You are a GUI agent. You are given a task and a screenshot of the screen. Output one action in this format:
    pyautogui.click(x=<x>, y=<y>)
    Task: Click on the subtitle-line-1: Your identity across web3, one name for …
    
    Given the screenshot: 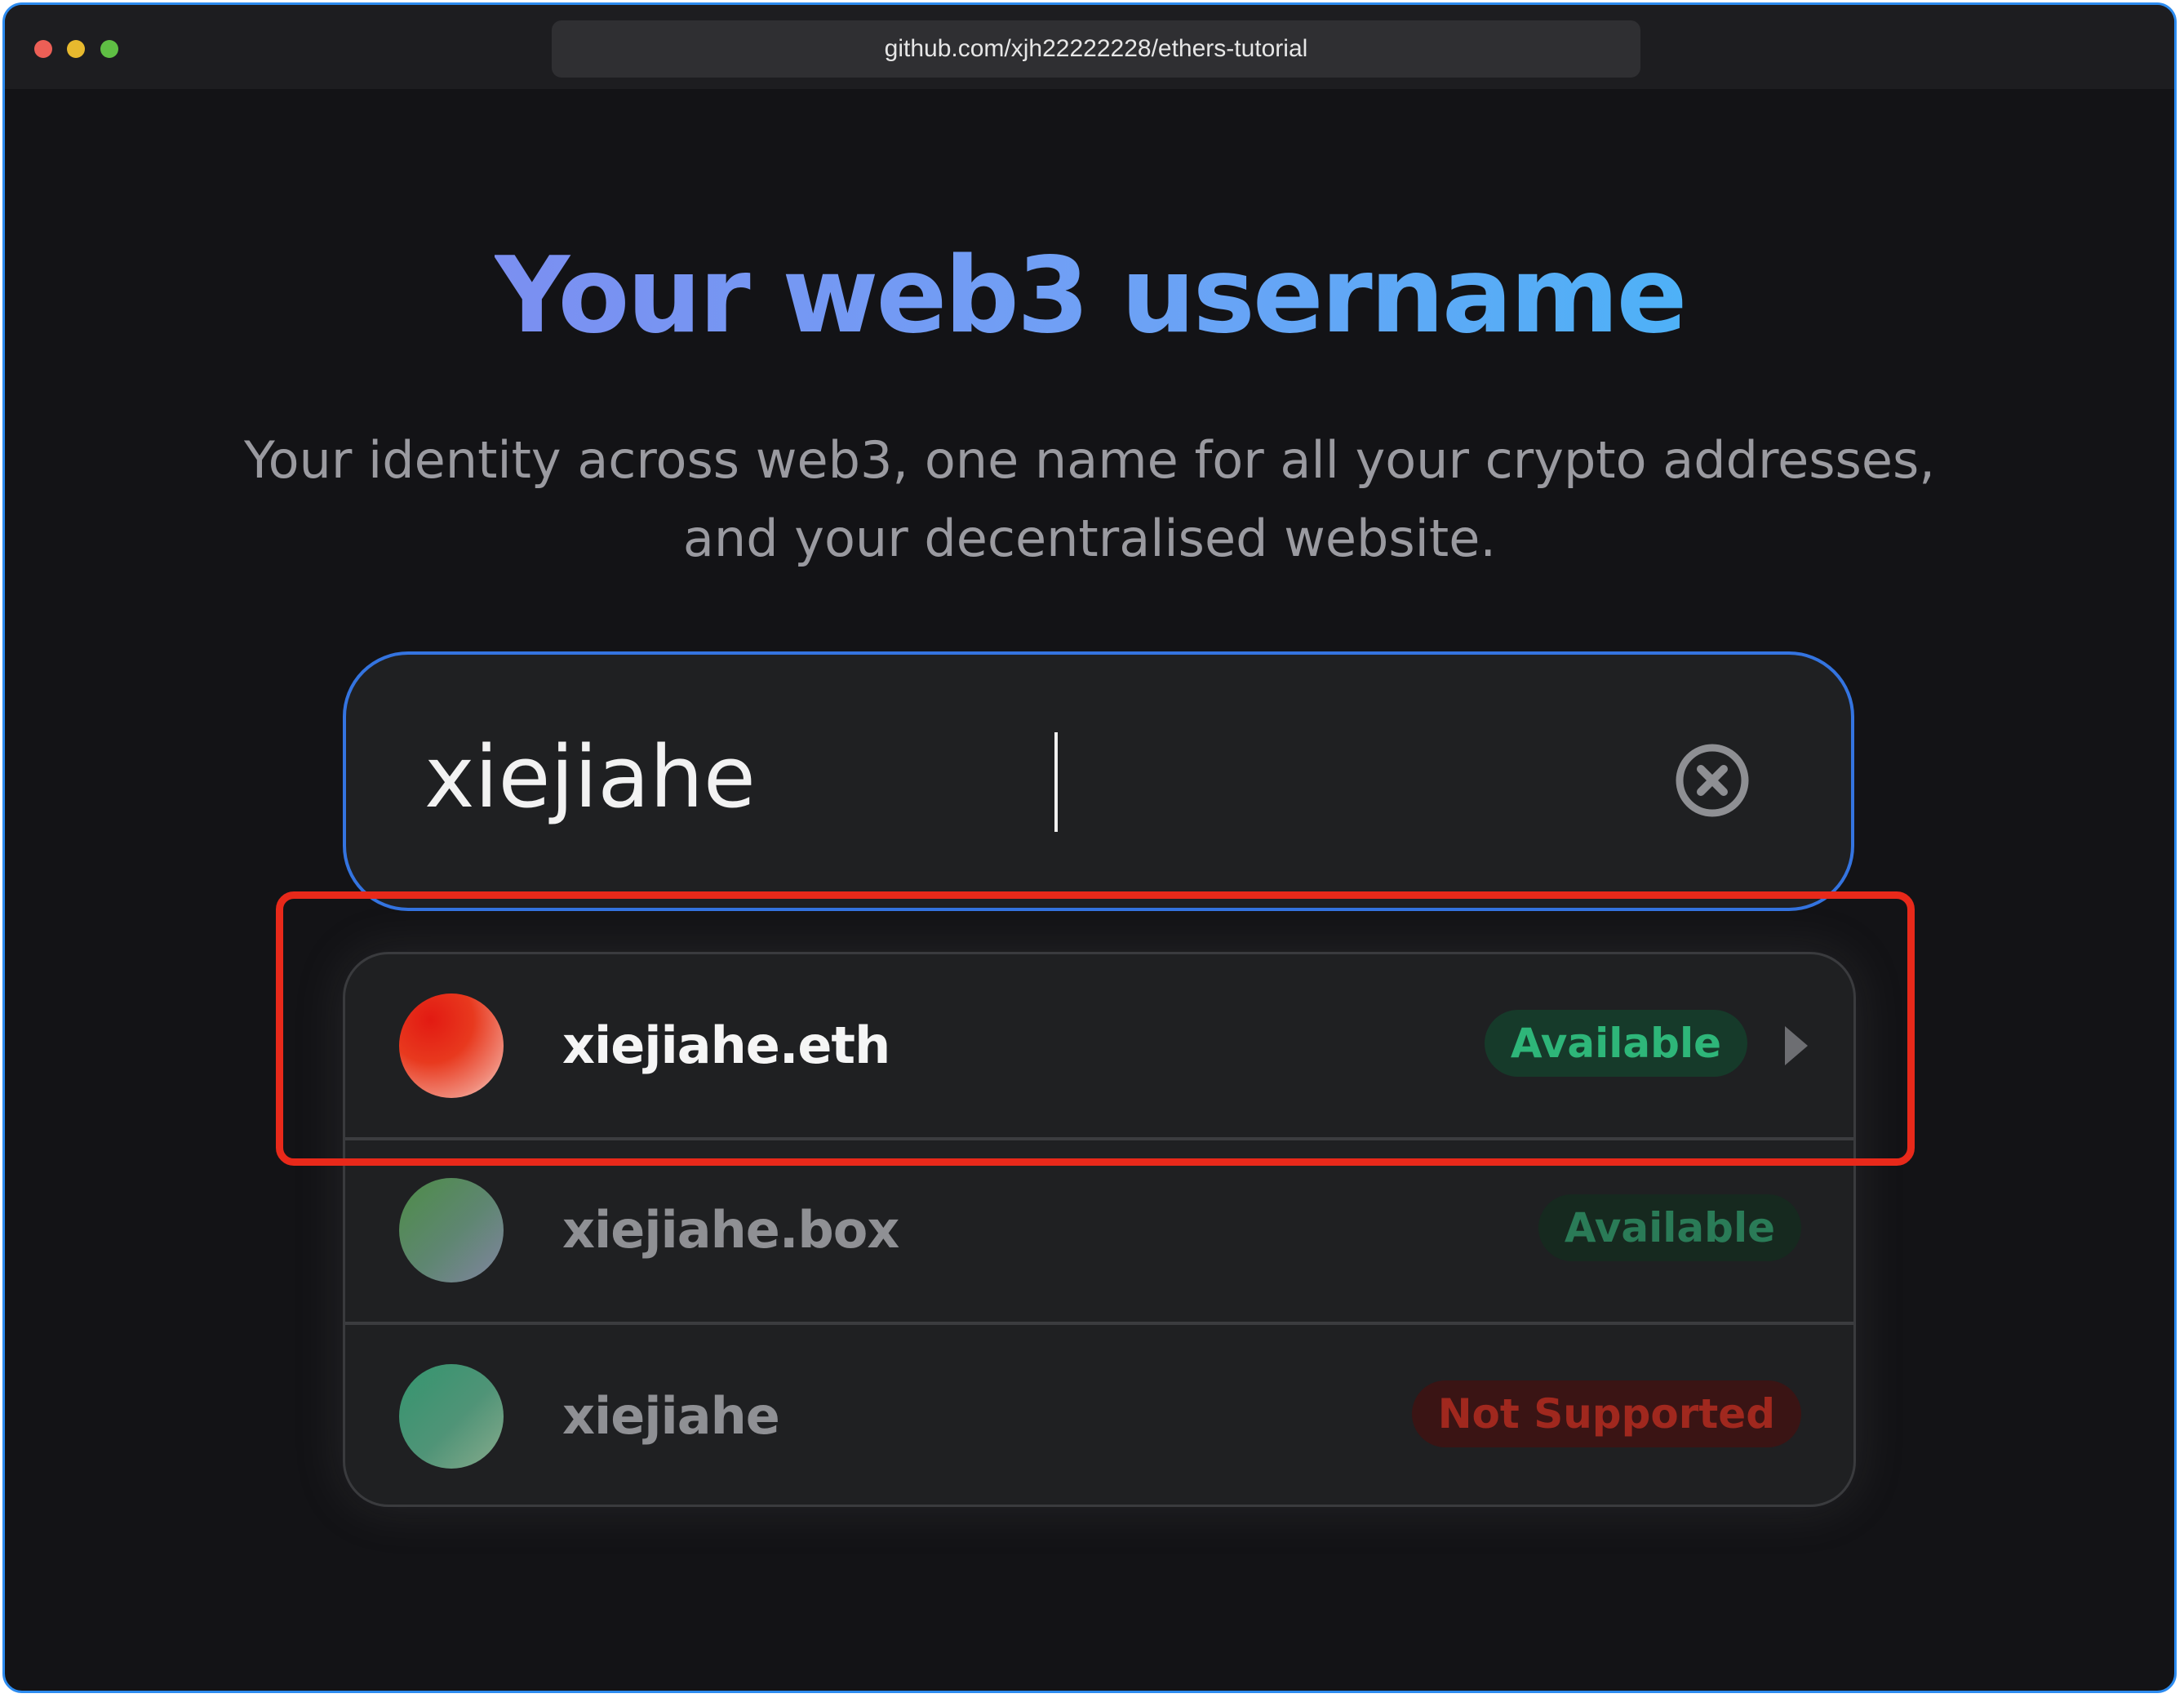 What is the action you would take?
    pyautogui.click(x=1089, y=460)
    